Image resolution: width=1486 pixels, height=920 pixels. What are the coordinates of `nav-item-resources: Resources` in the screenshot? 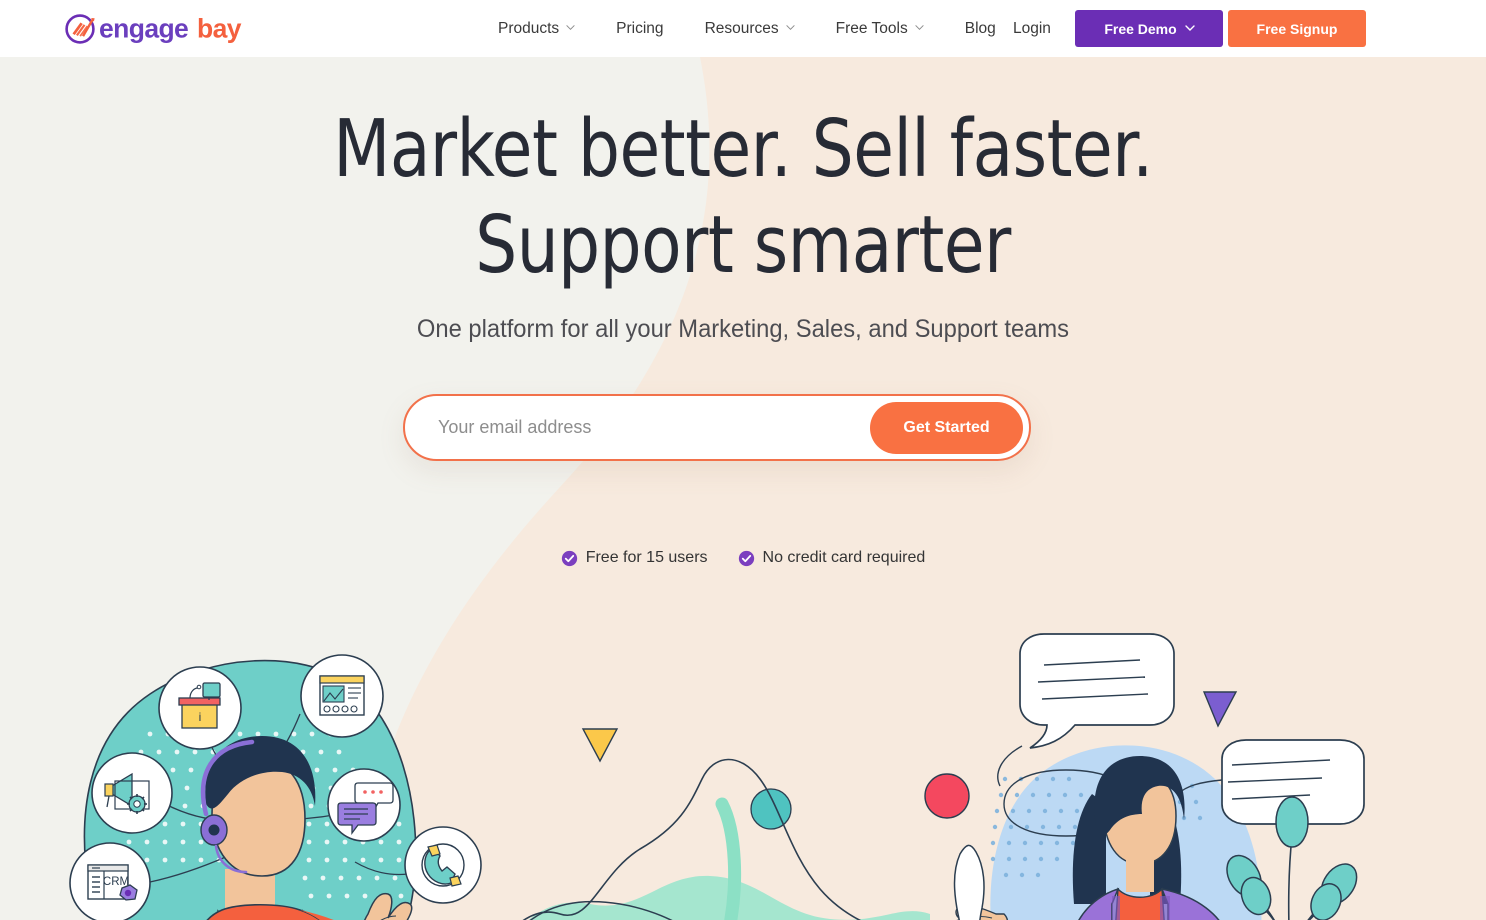 It's located at (750, 29).